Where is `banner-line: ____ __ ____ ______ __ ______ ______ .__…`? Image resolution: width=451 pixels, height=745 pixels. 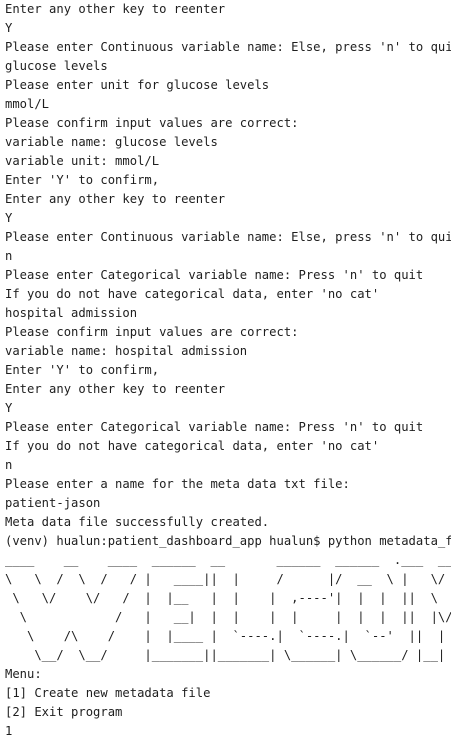 banner-line: ____ __ ____ ______ __ ______ ______ .__… is located at coordinates (228, 560).